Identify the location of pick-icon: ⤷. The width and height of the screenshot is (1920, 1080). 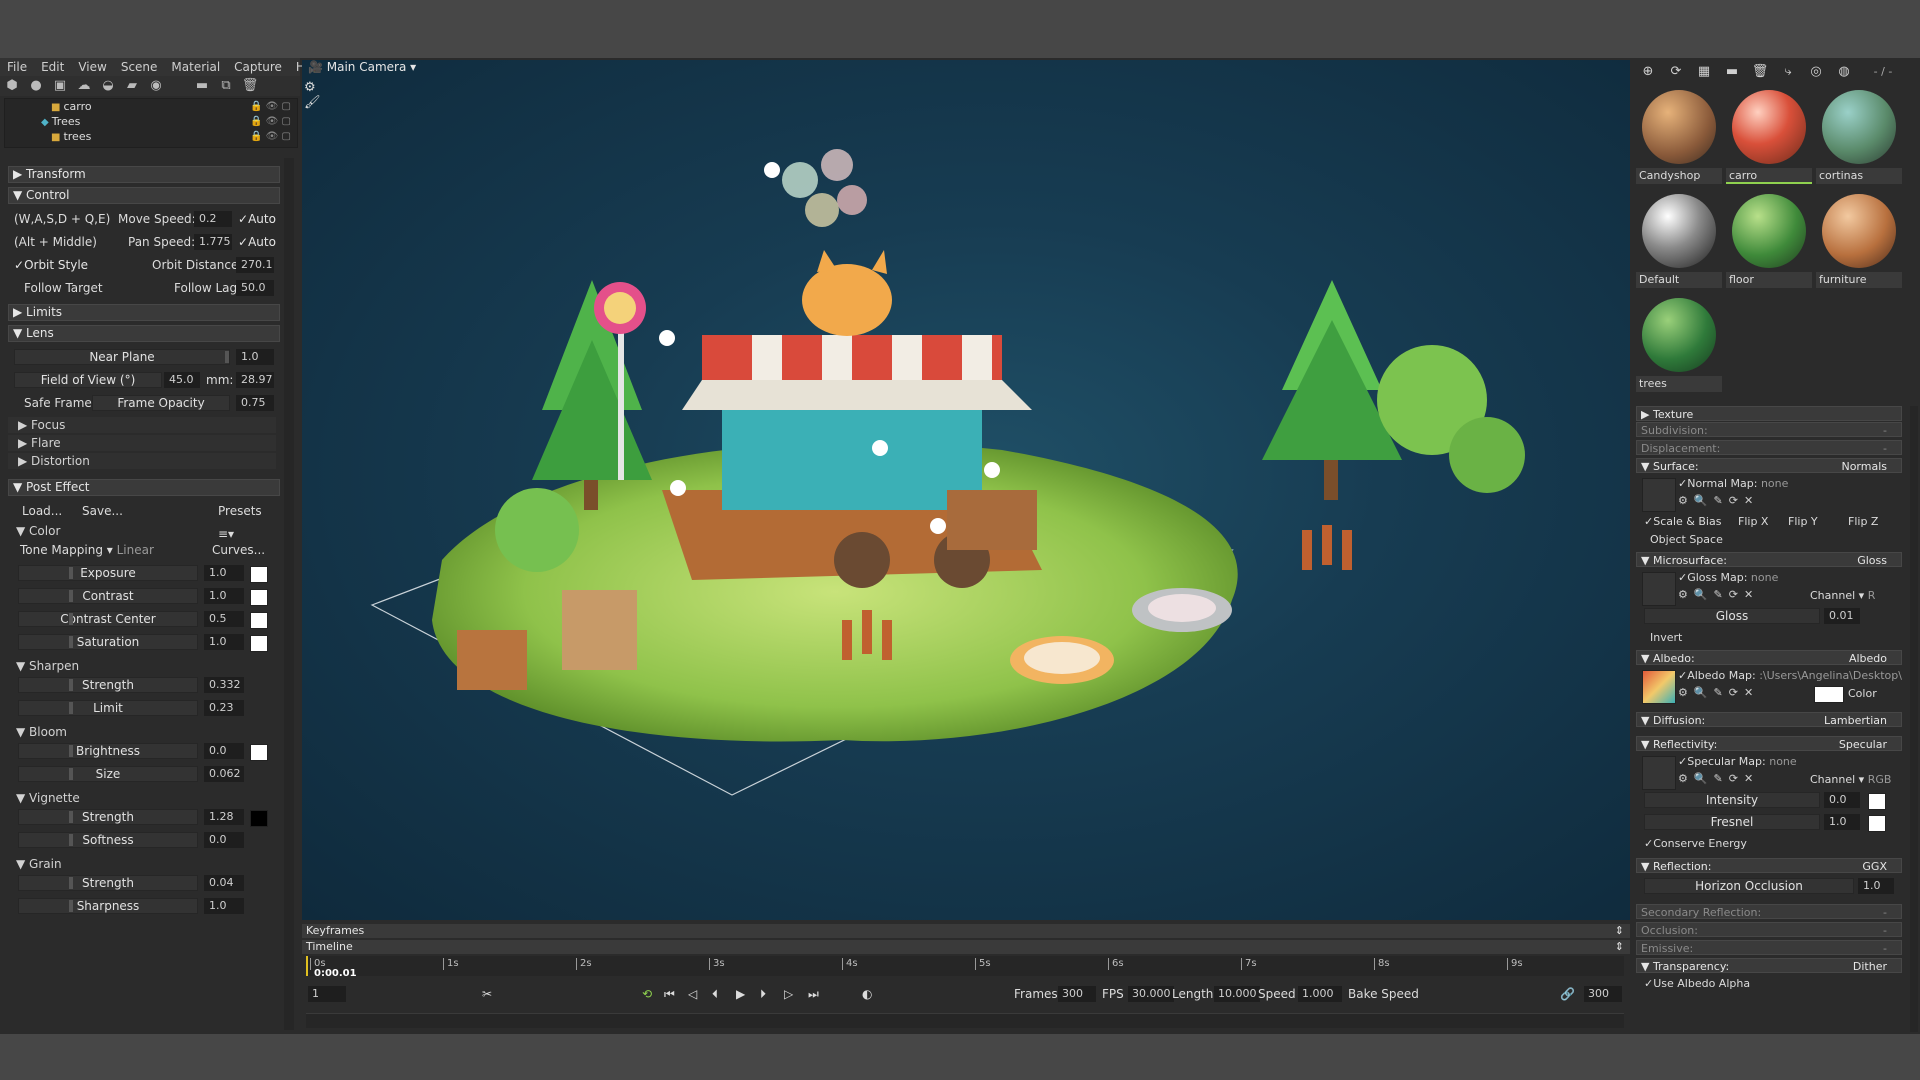
(1788, 71).